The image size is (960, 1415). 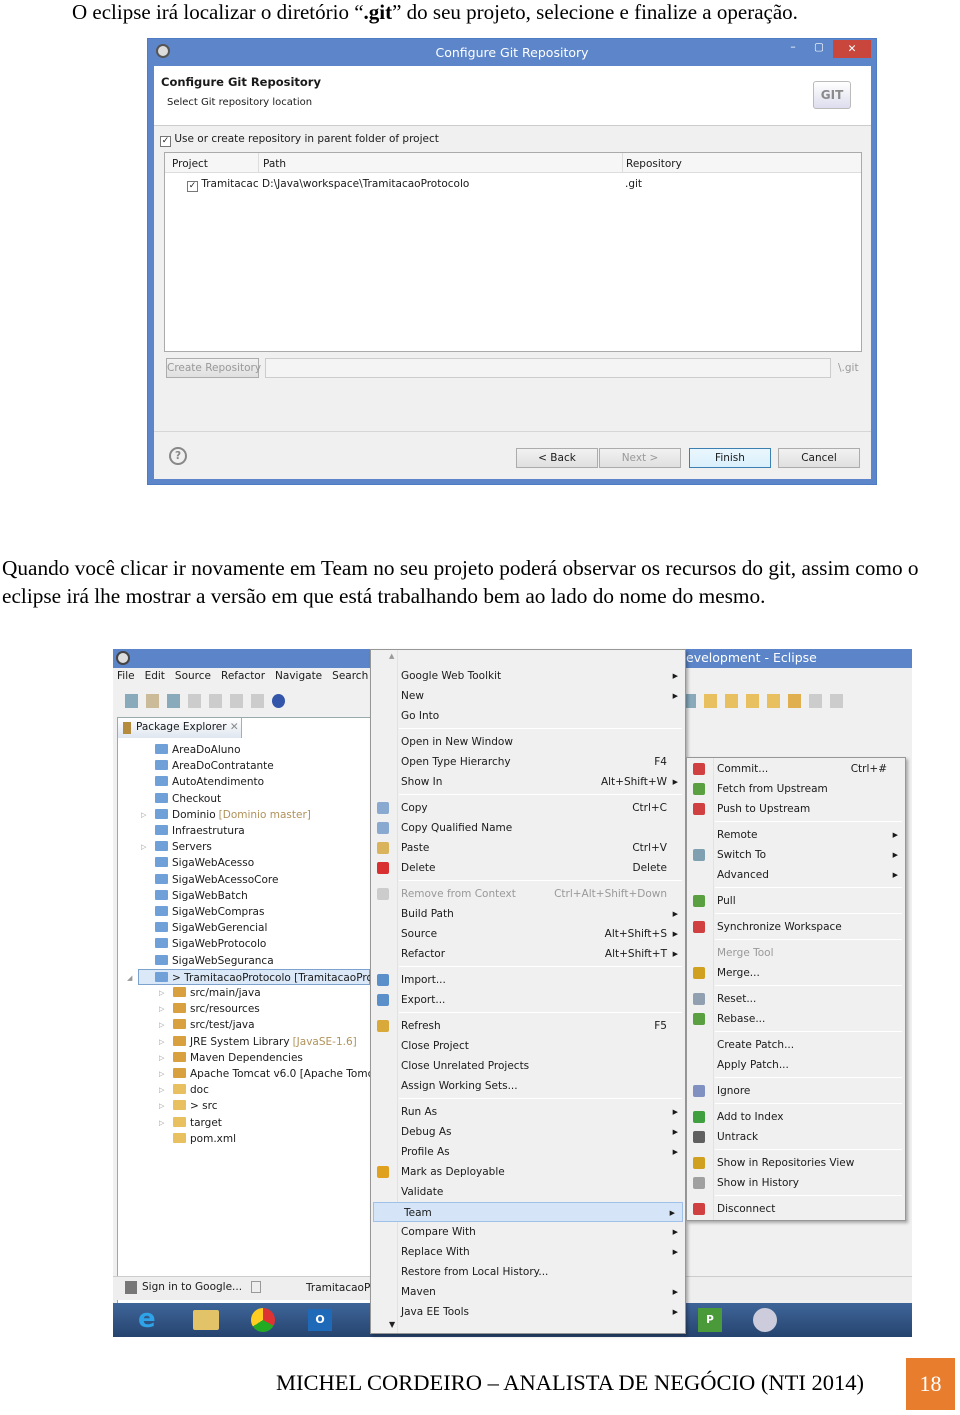 I want to click on menu-item-copy-qualified-name: Copy Qualified Name, so click(x=528, y=828).